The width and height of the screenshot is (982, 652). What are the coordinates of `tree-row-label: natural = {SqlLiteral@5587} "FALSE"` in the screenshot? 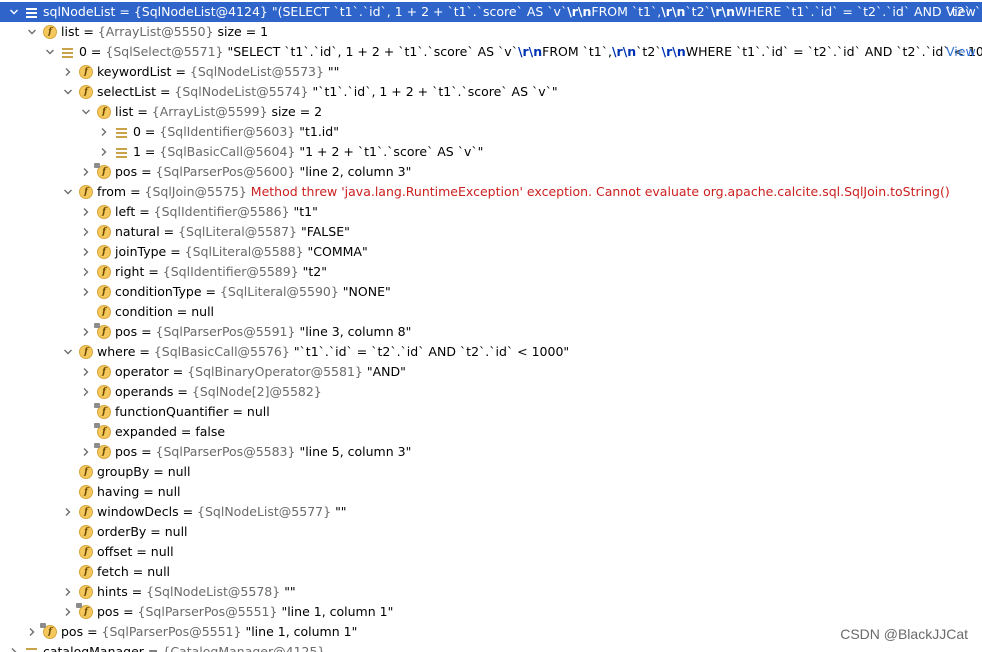 It's located at (232, 231).